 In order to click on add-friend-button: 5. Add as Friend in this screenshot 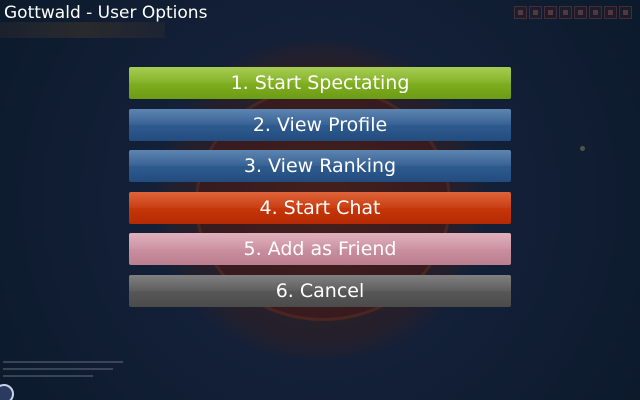, I will do `click(320, 249)`.